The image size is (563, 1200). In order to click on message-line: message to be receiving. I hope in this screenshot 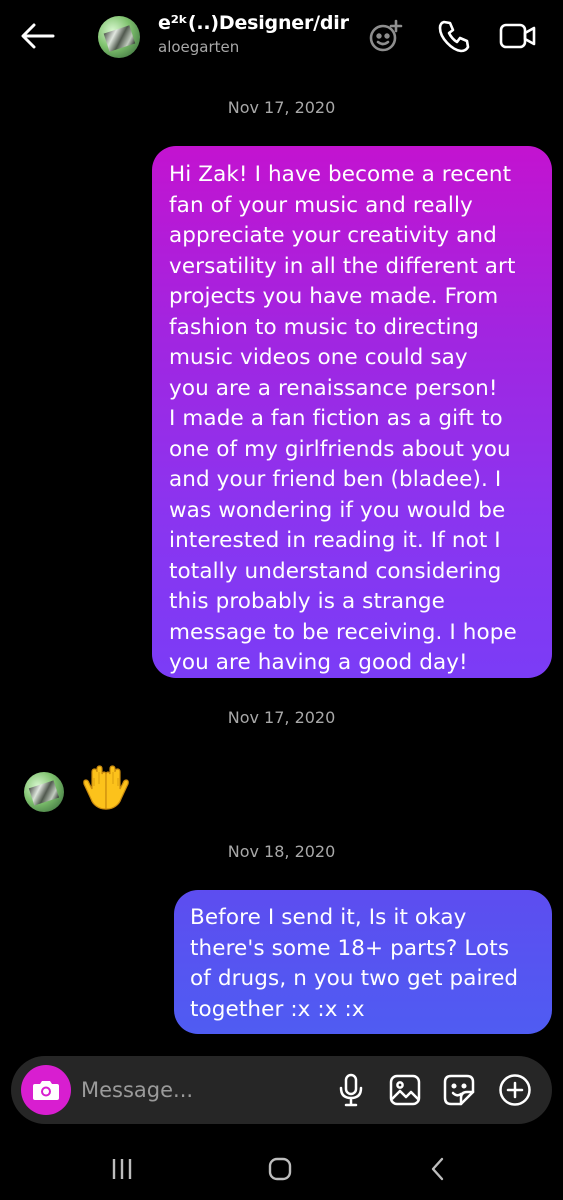, I will do `click(343, 632)`.